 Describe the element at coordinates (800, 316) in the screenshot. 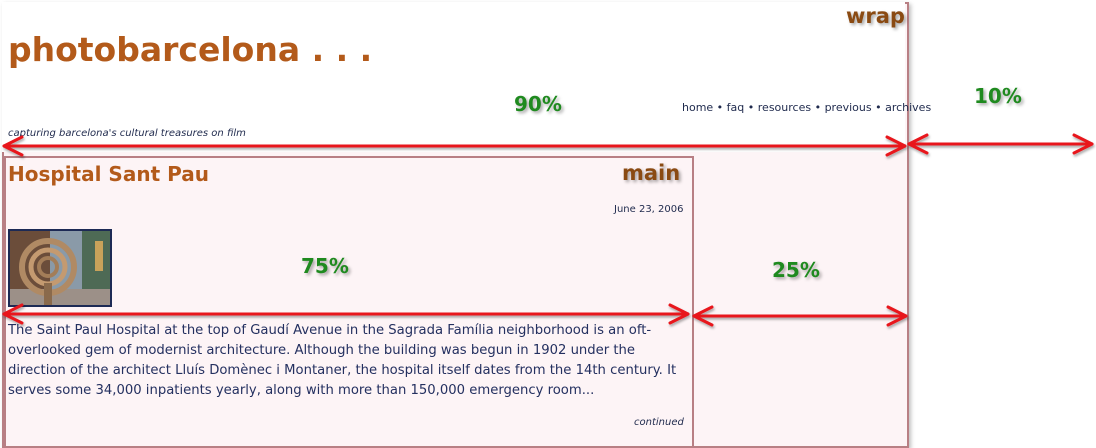

I see `sidebar-width-arrow` at that location.